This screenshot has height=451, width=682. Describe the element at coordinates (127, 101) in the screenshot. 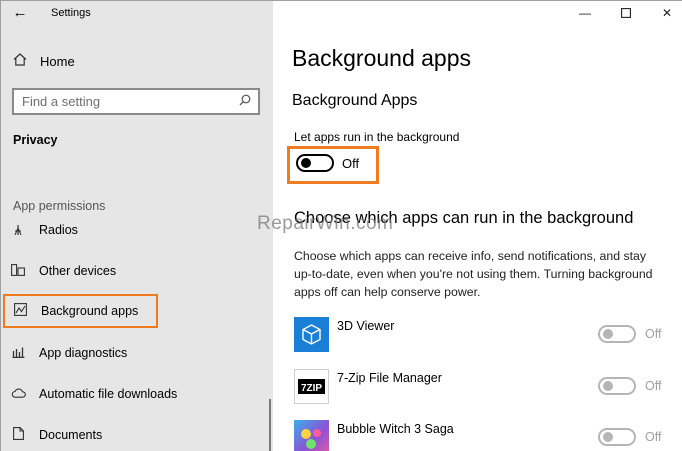

I see `search-input` at that location.